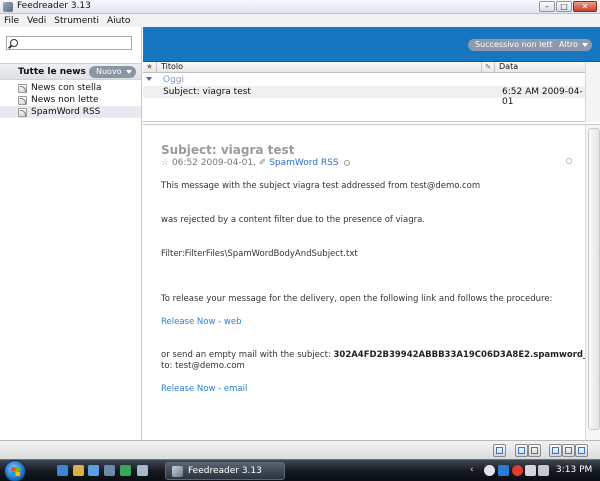 This screenshot has width=600, height=481. I want to click on all-news-header: Tutte le news Nuovo, so click(70, 71).